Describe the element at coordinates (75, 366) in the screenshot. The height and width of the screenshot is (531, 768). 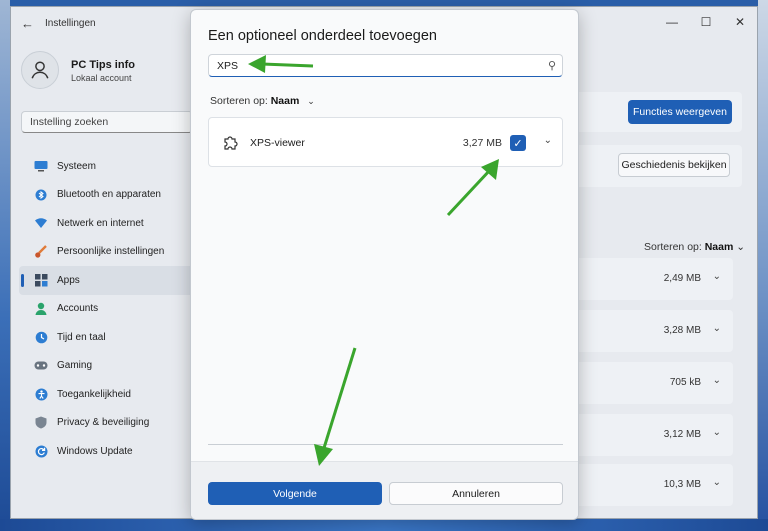
I see `sidebar-item-label: Gaming` at that location.